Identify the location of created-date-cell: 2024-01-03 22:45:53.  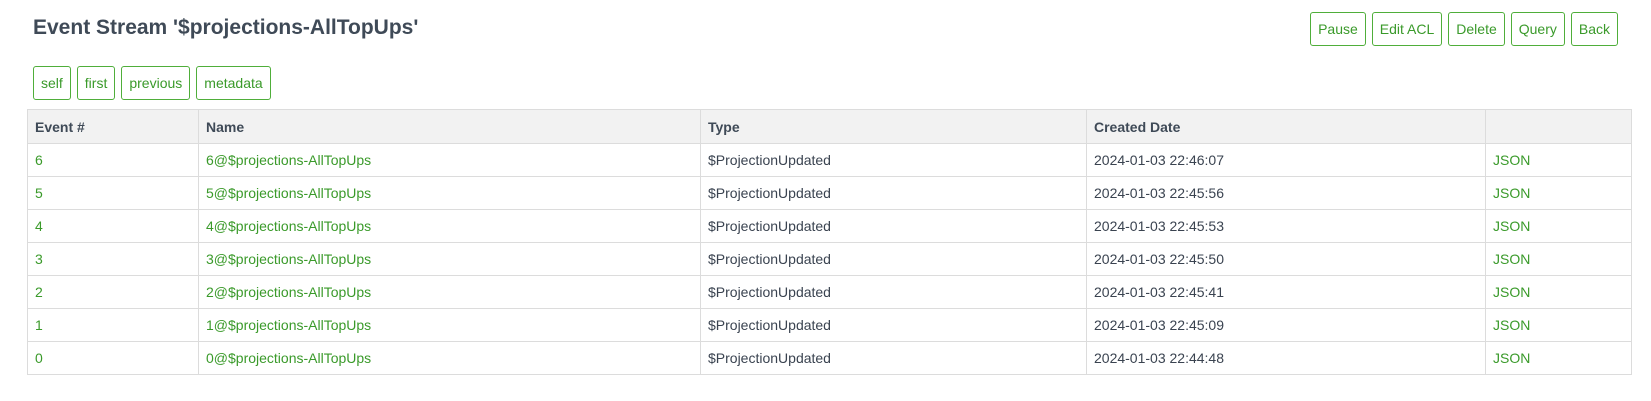
(1286, 226).